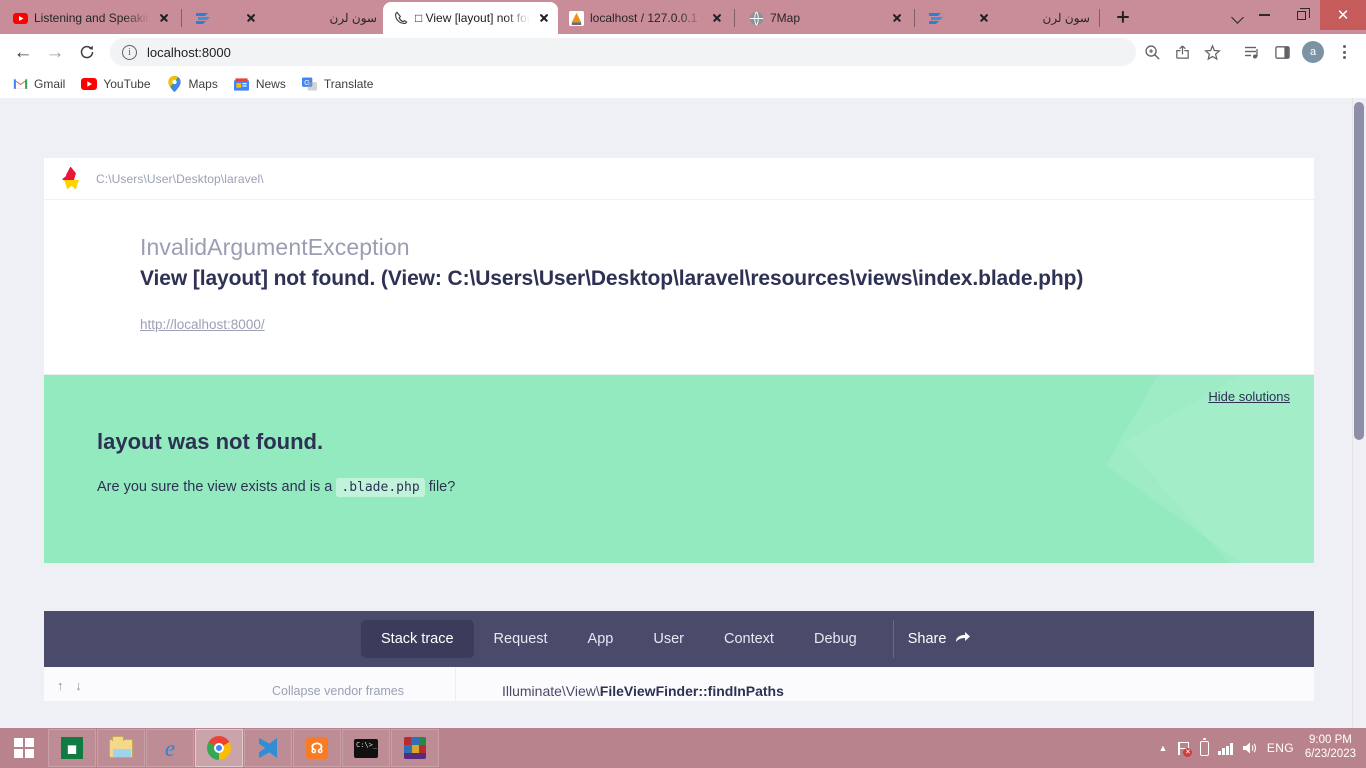 The image size is (1366, 768). I want to click on close-icon: ✕, so click(1343, 15).